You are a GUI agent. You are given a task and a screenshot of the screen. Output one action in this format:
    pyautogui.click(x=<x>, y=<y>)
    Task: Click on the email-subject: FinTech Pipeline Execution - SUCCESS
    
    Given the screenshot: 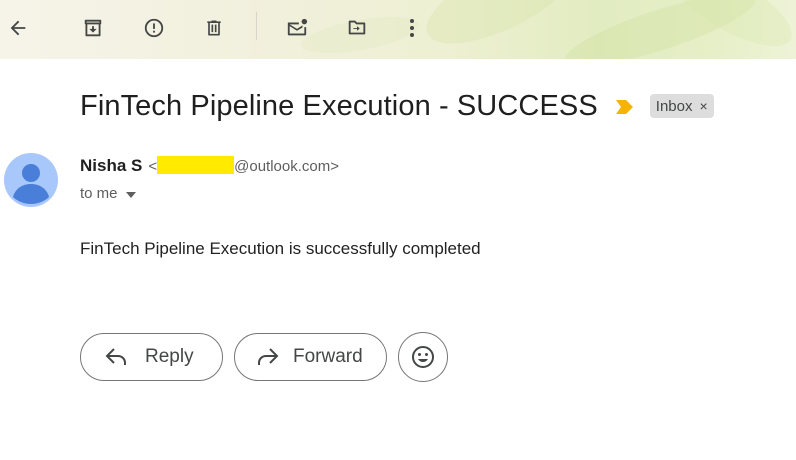 What is the action you would take?
    pyautogui.click(x=339, y=105)
    